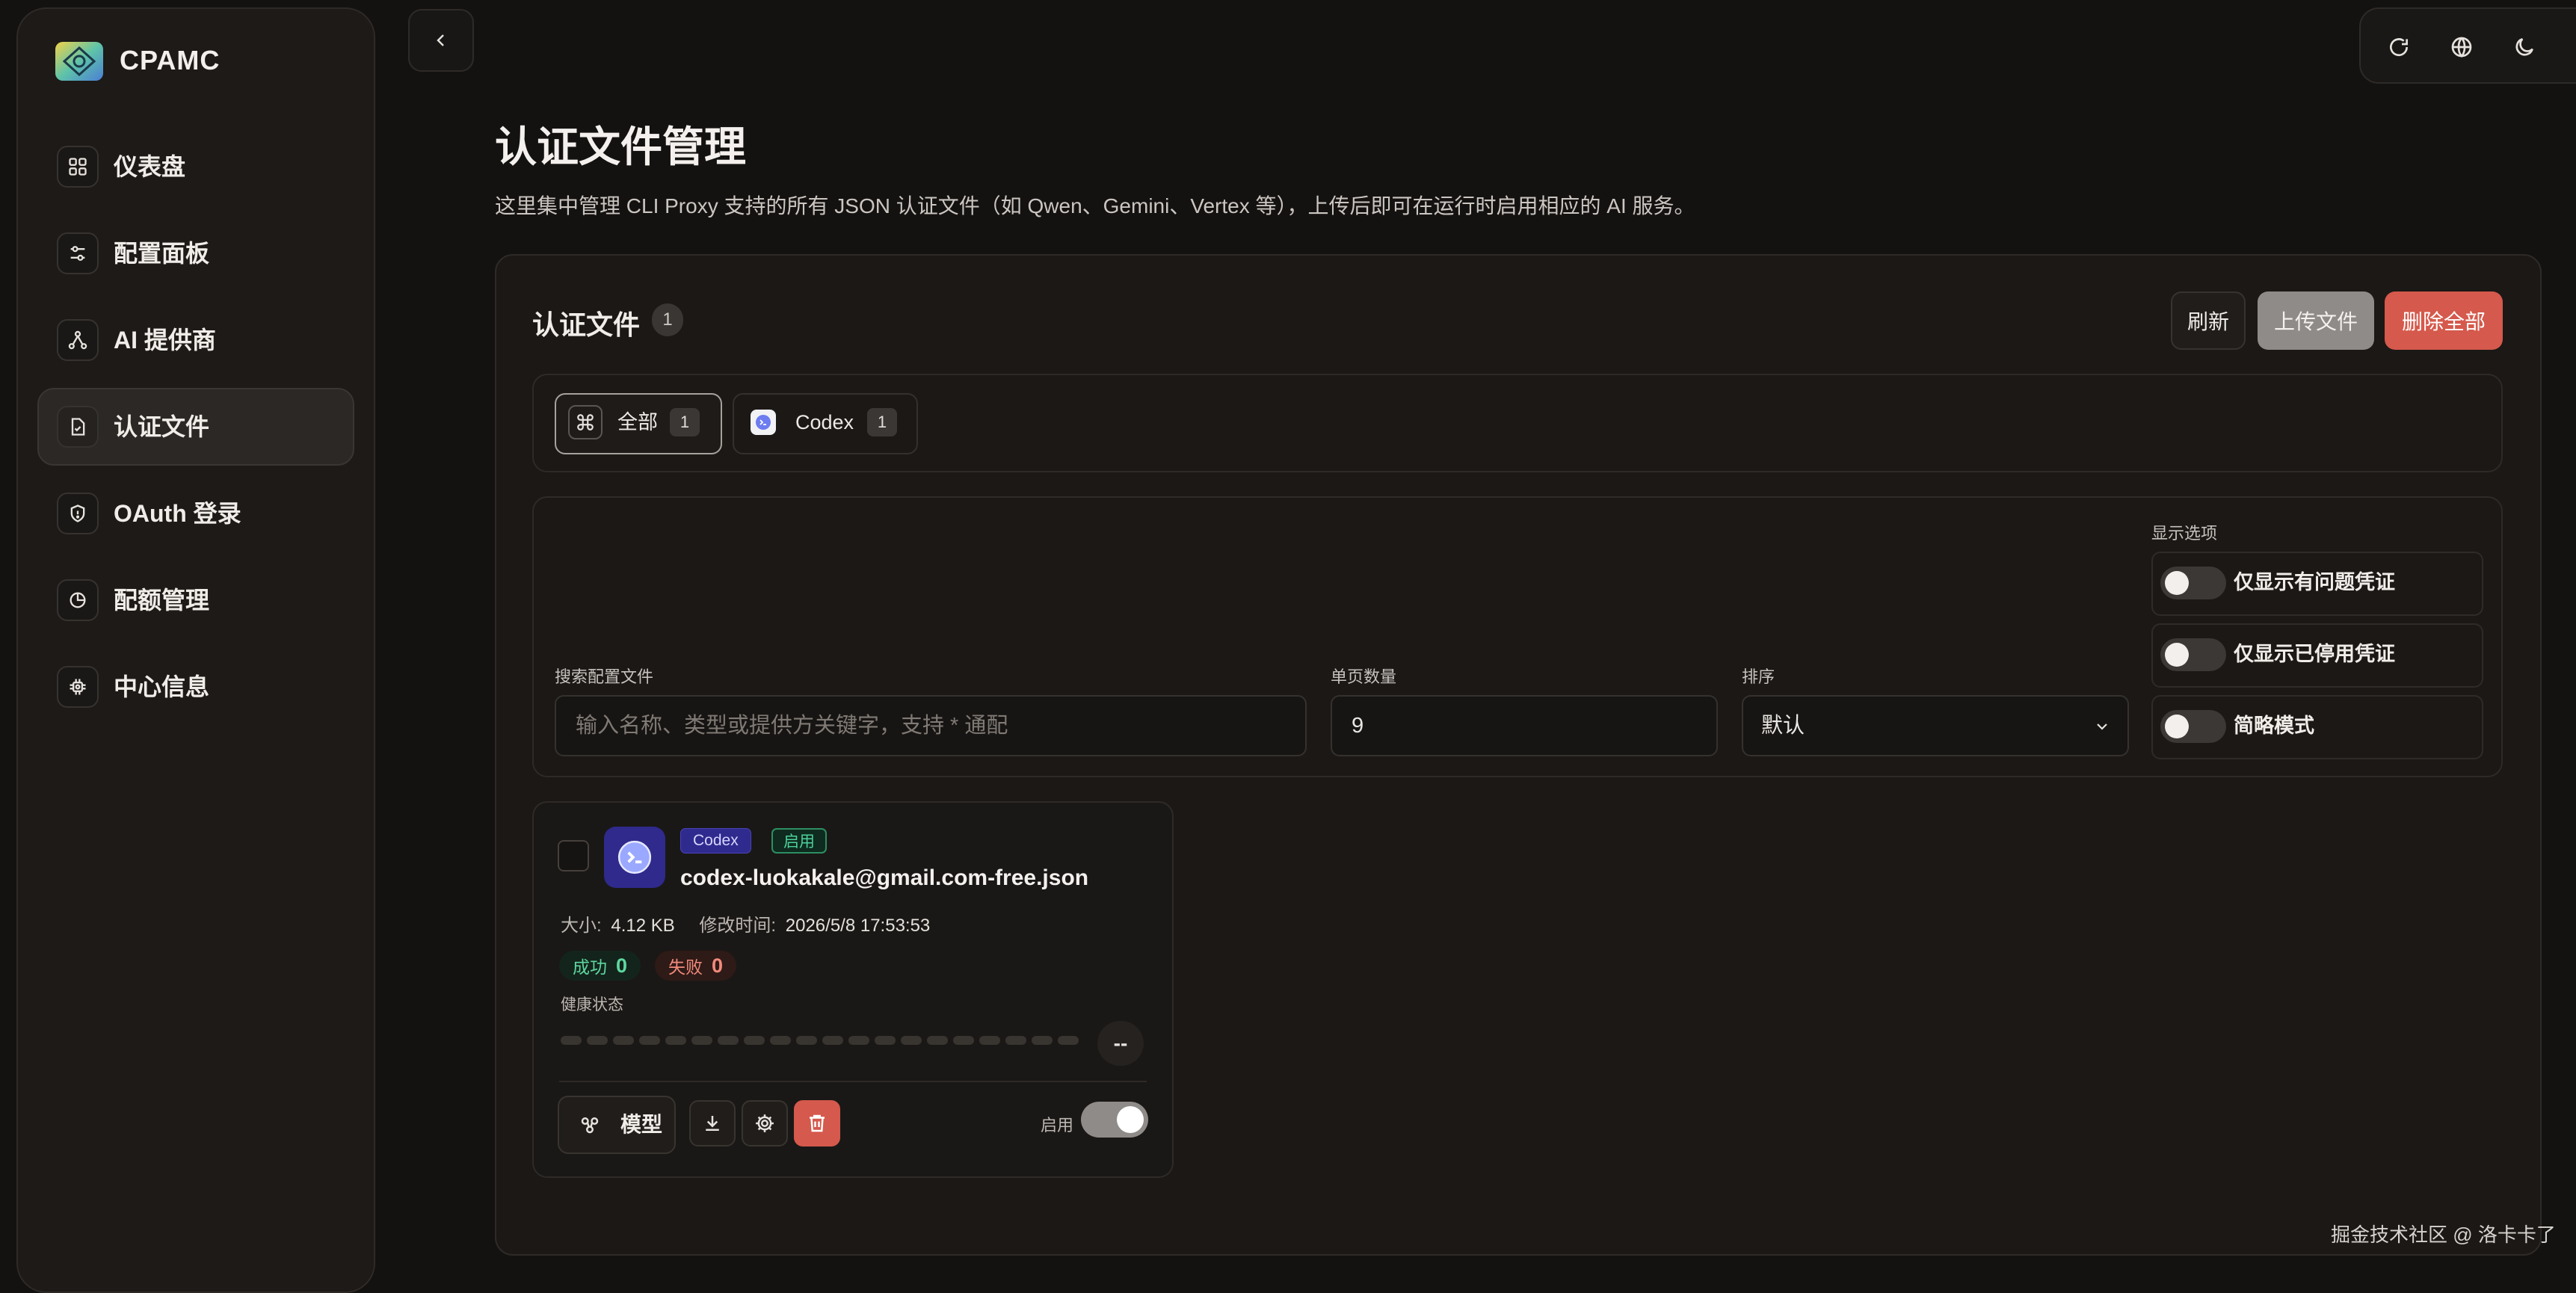 This screenshot has width=2576, height=1293. What do you see at coordinates (590, 967) in the screenshot?
I see `success-label: 成功` at bounding box center [590, 967].